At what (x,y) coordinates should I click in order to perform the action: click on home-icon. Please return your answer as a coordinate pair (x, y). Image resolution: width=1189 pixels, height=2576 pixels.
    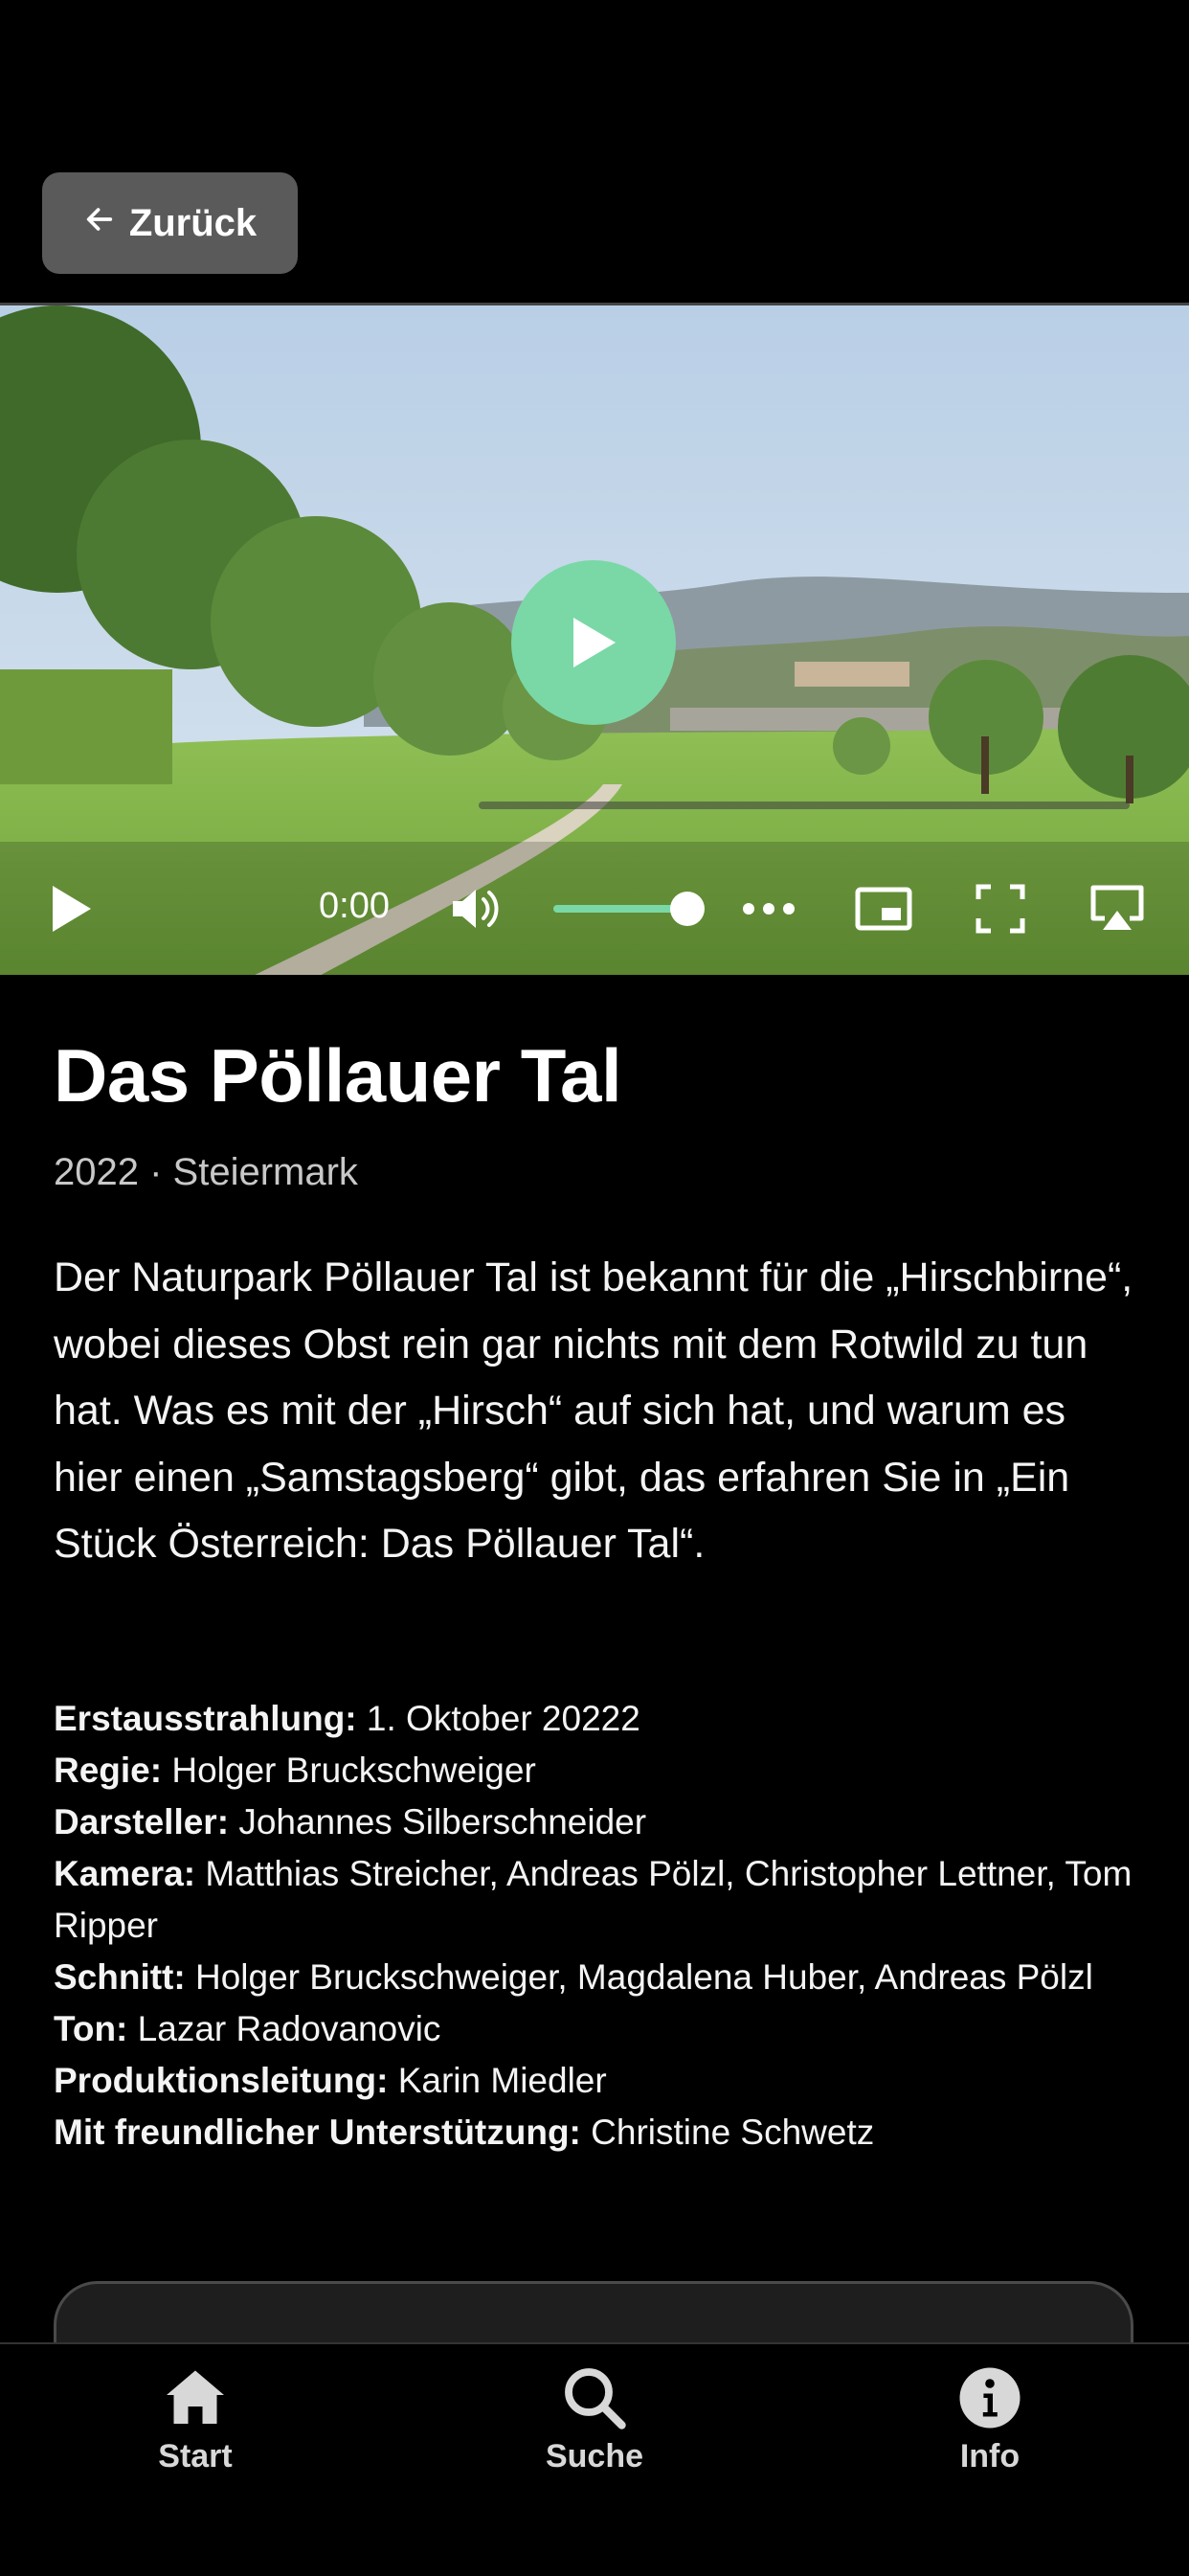
    Looking at the image, I should click on (195, 2397).